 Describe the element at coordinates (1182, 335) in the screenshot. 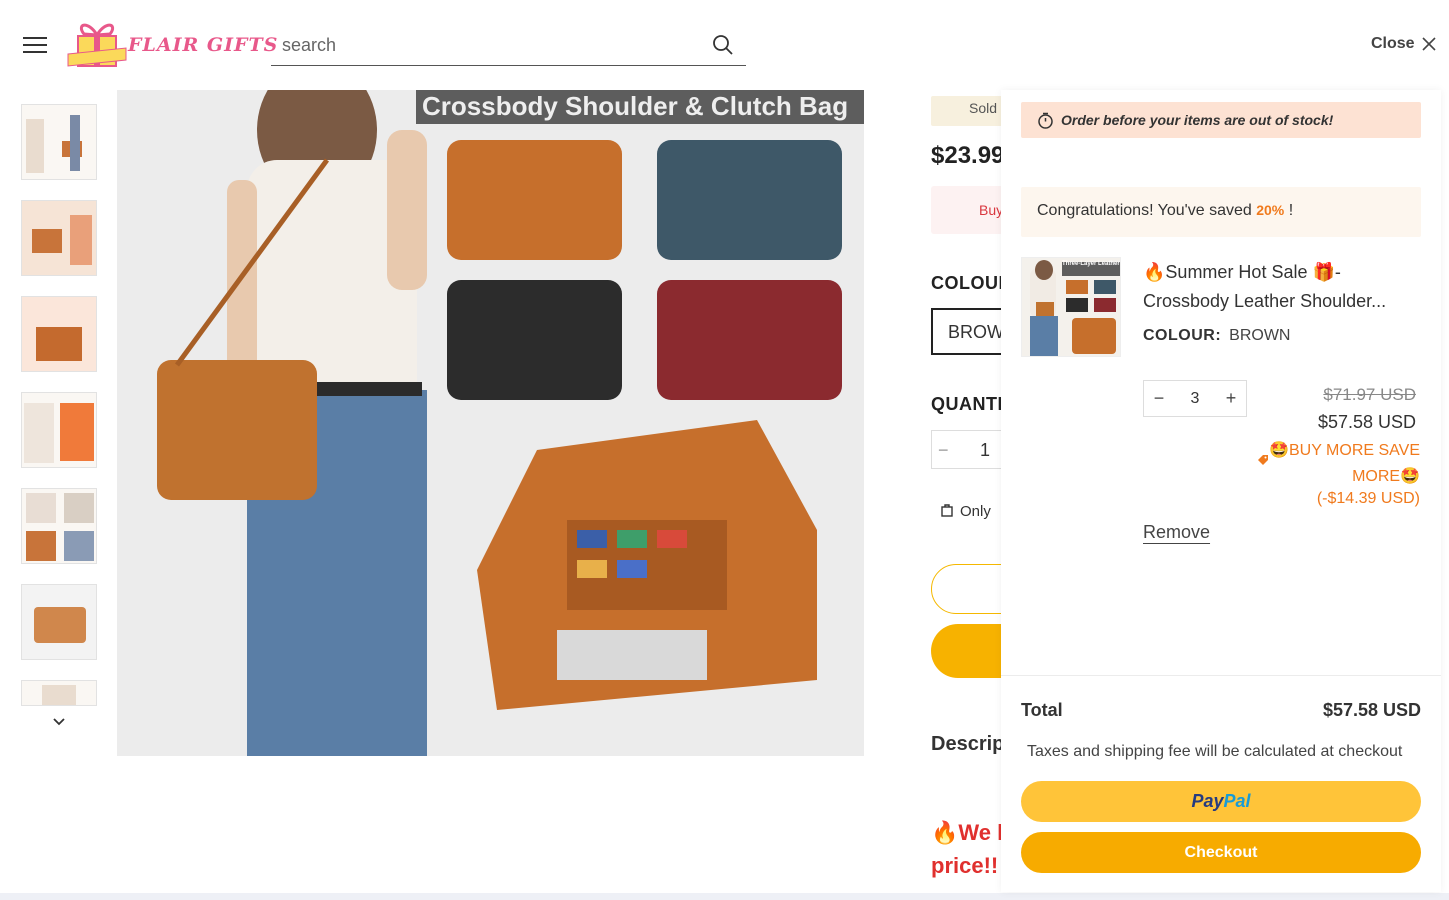

I see `cart-item-colour-label: COLOUR:` at that location.